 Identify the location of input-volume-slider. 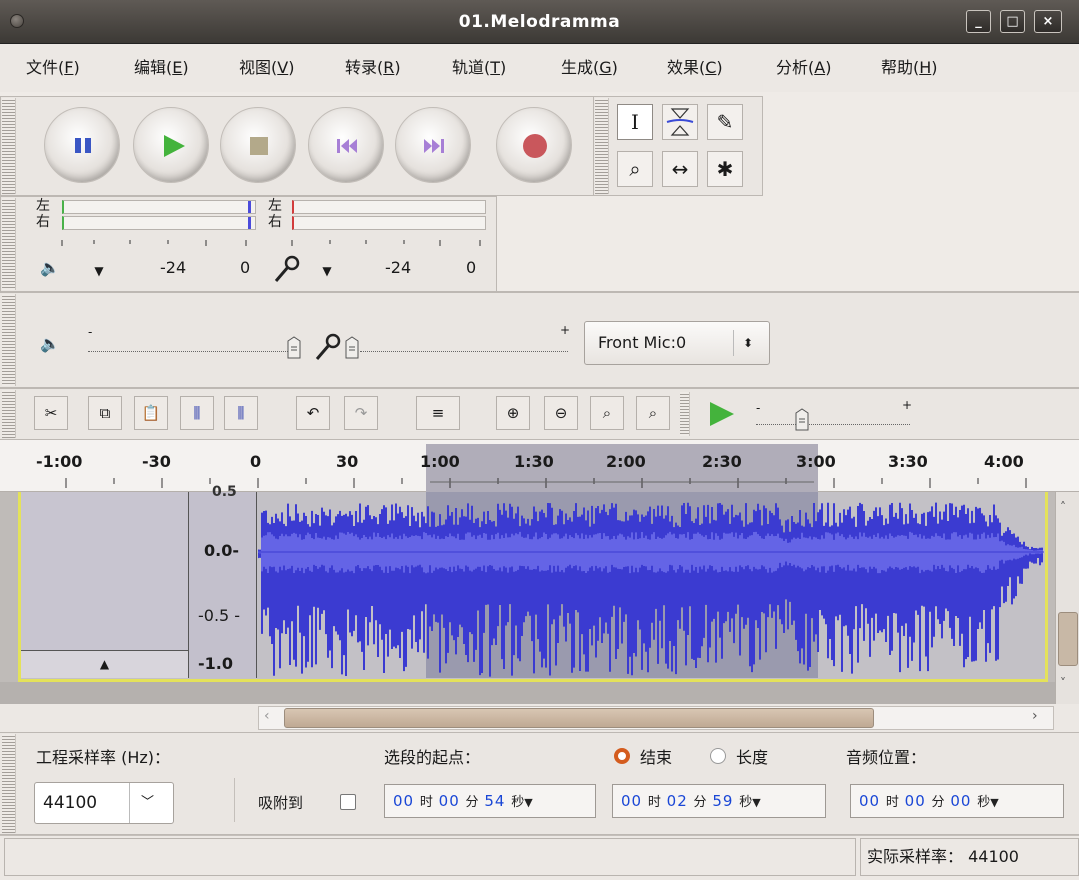
(464, 351).